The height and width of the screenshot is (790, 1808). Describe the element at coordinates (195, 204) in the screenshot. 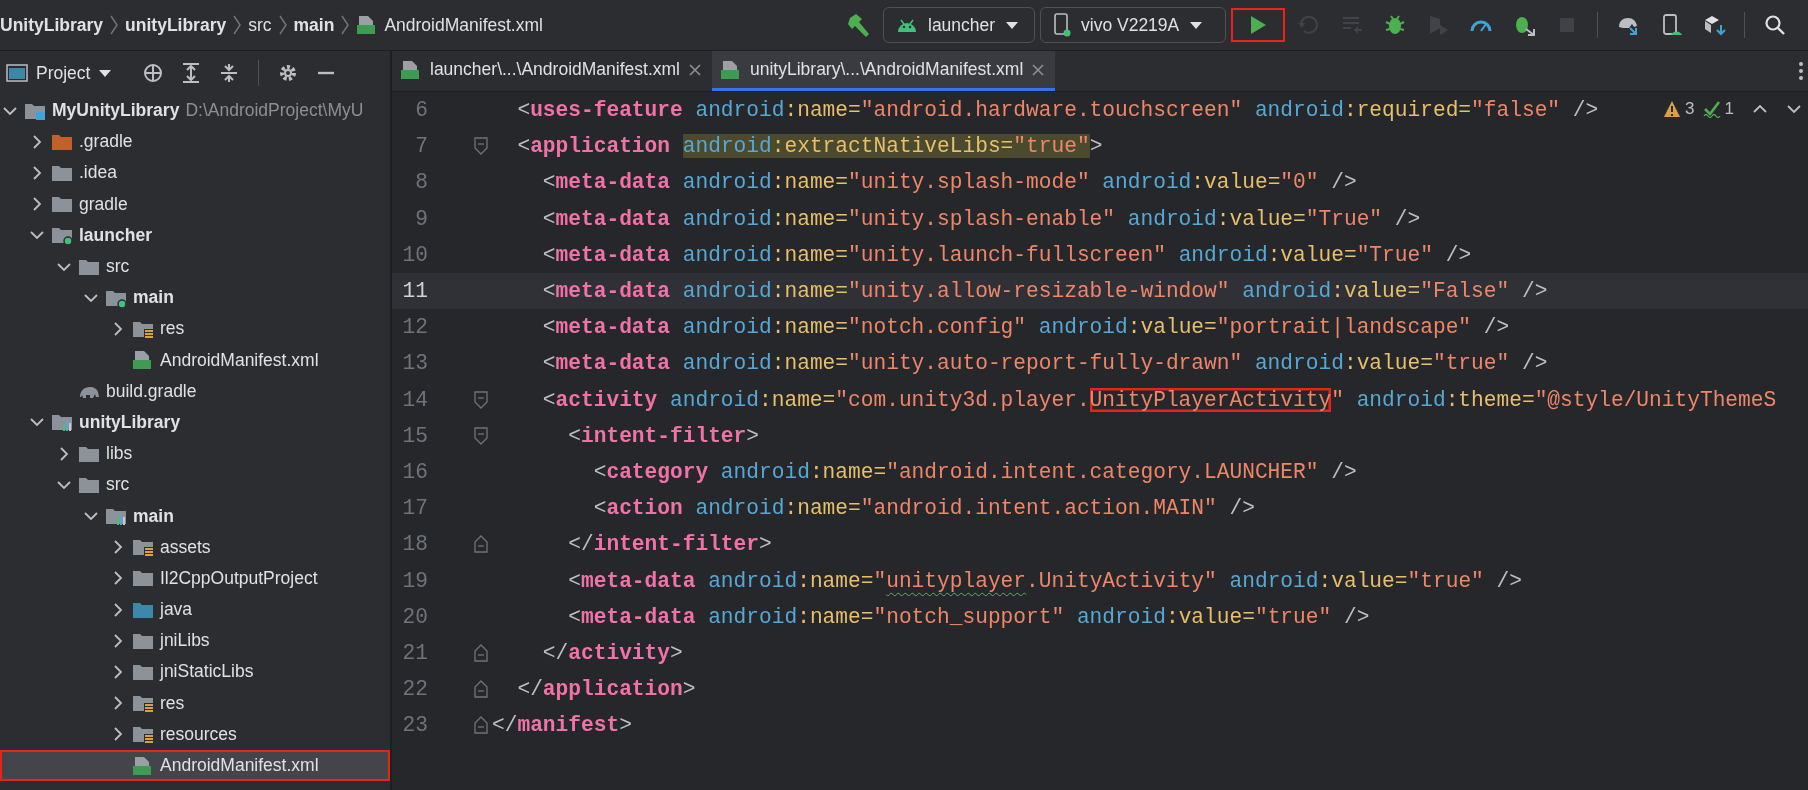

I see `tree-item: gradle` at that location.